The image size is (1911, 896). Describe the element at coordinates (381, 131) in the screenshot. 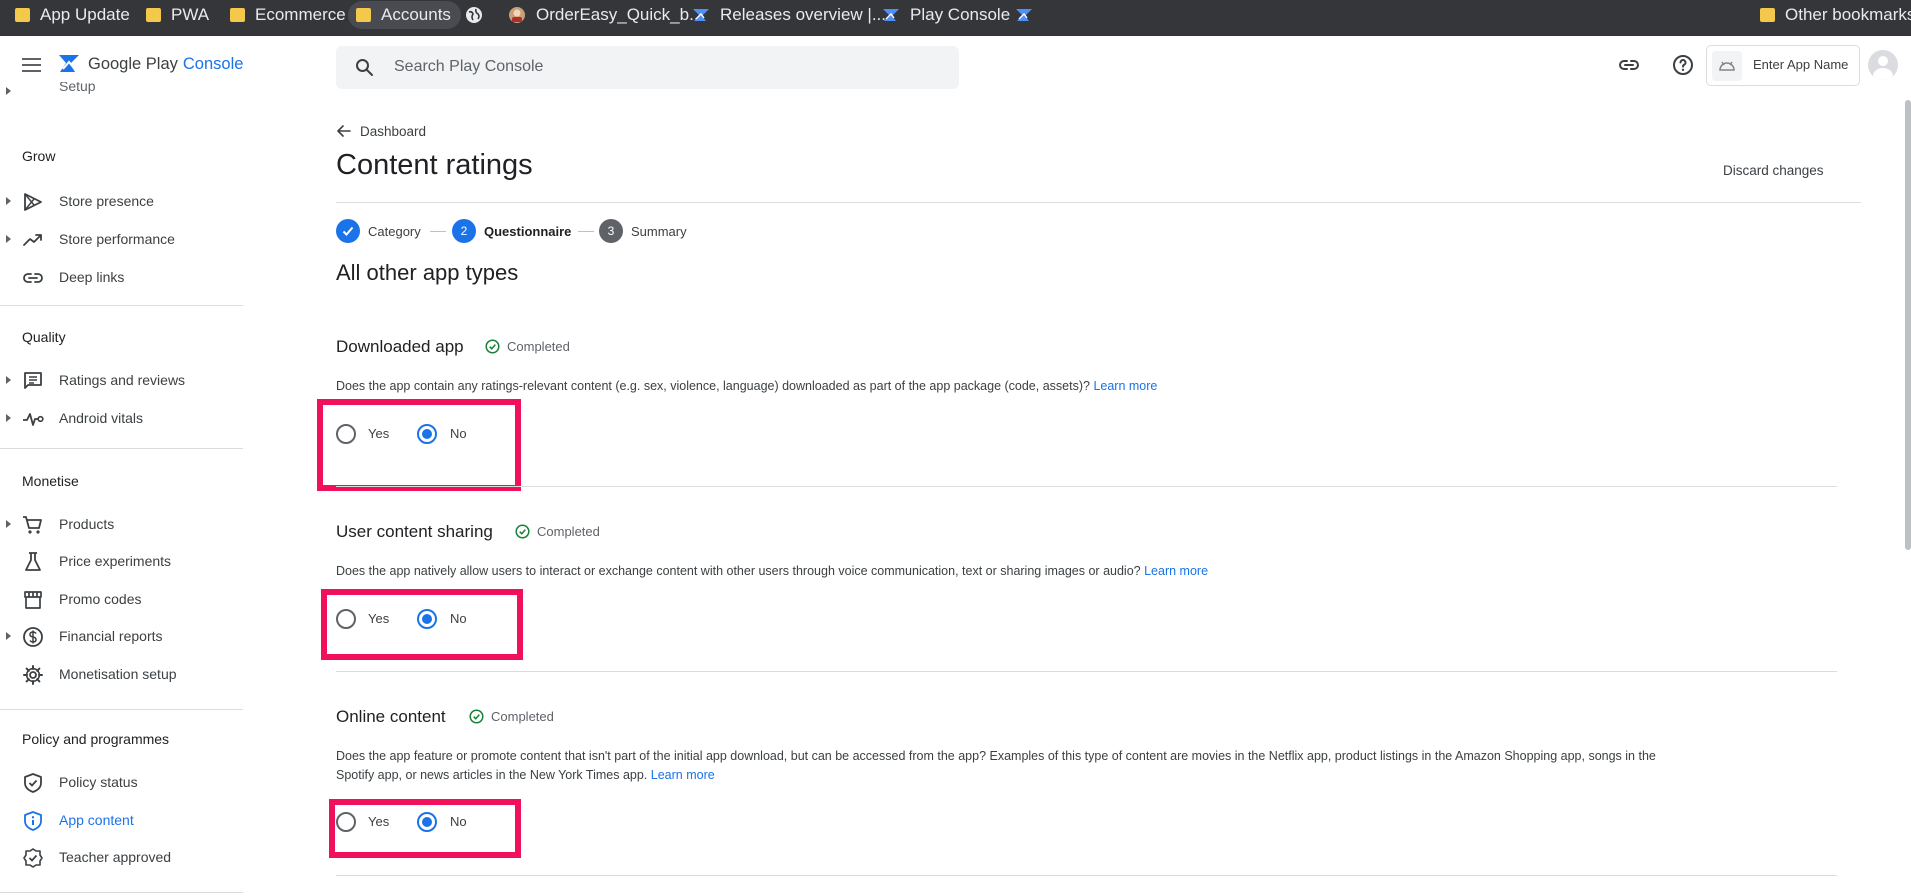

I see `back-to-dashboard-link: Dashboard` at that location.